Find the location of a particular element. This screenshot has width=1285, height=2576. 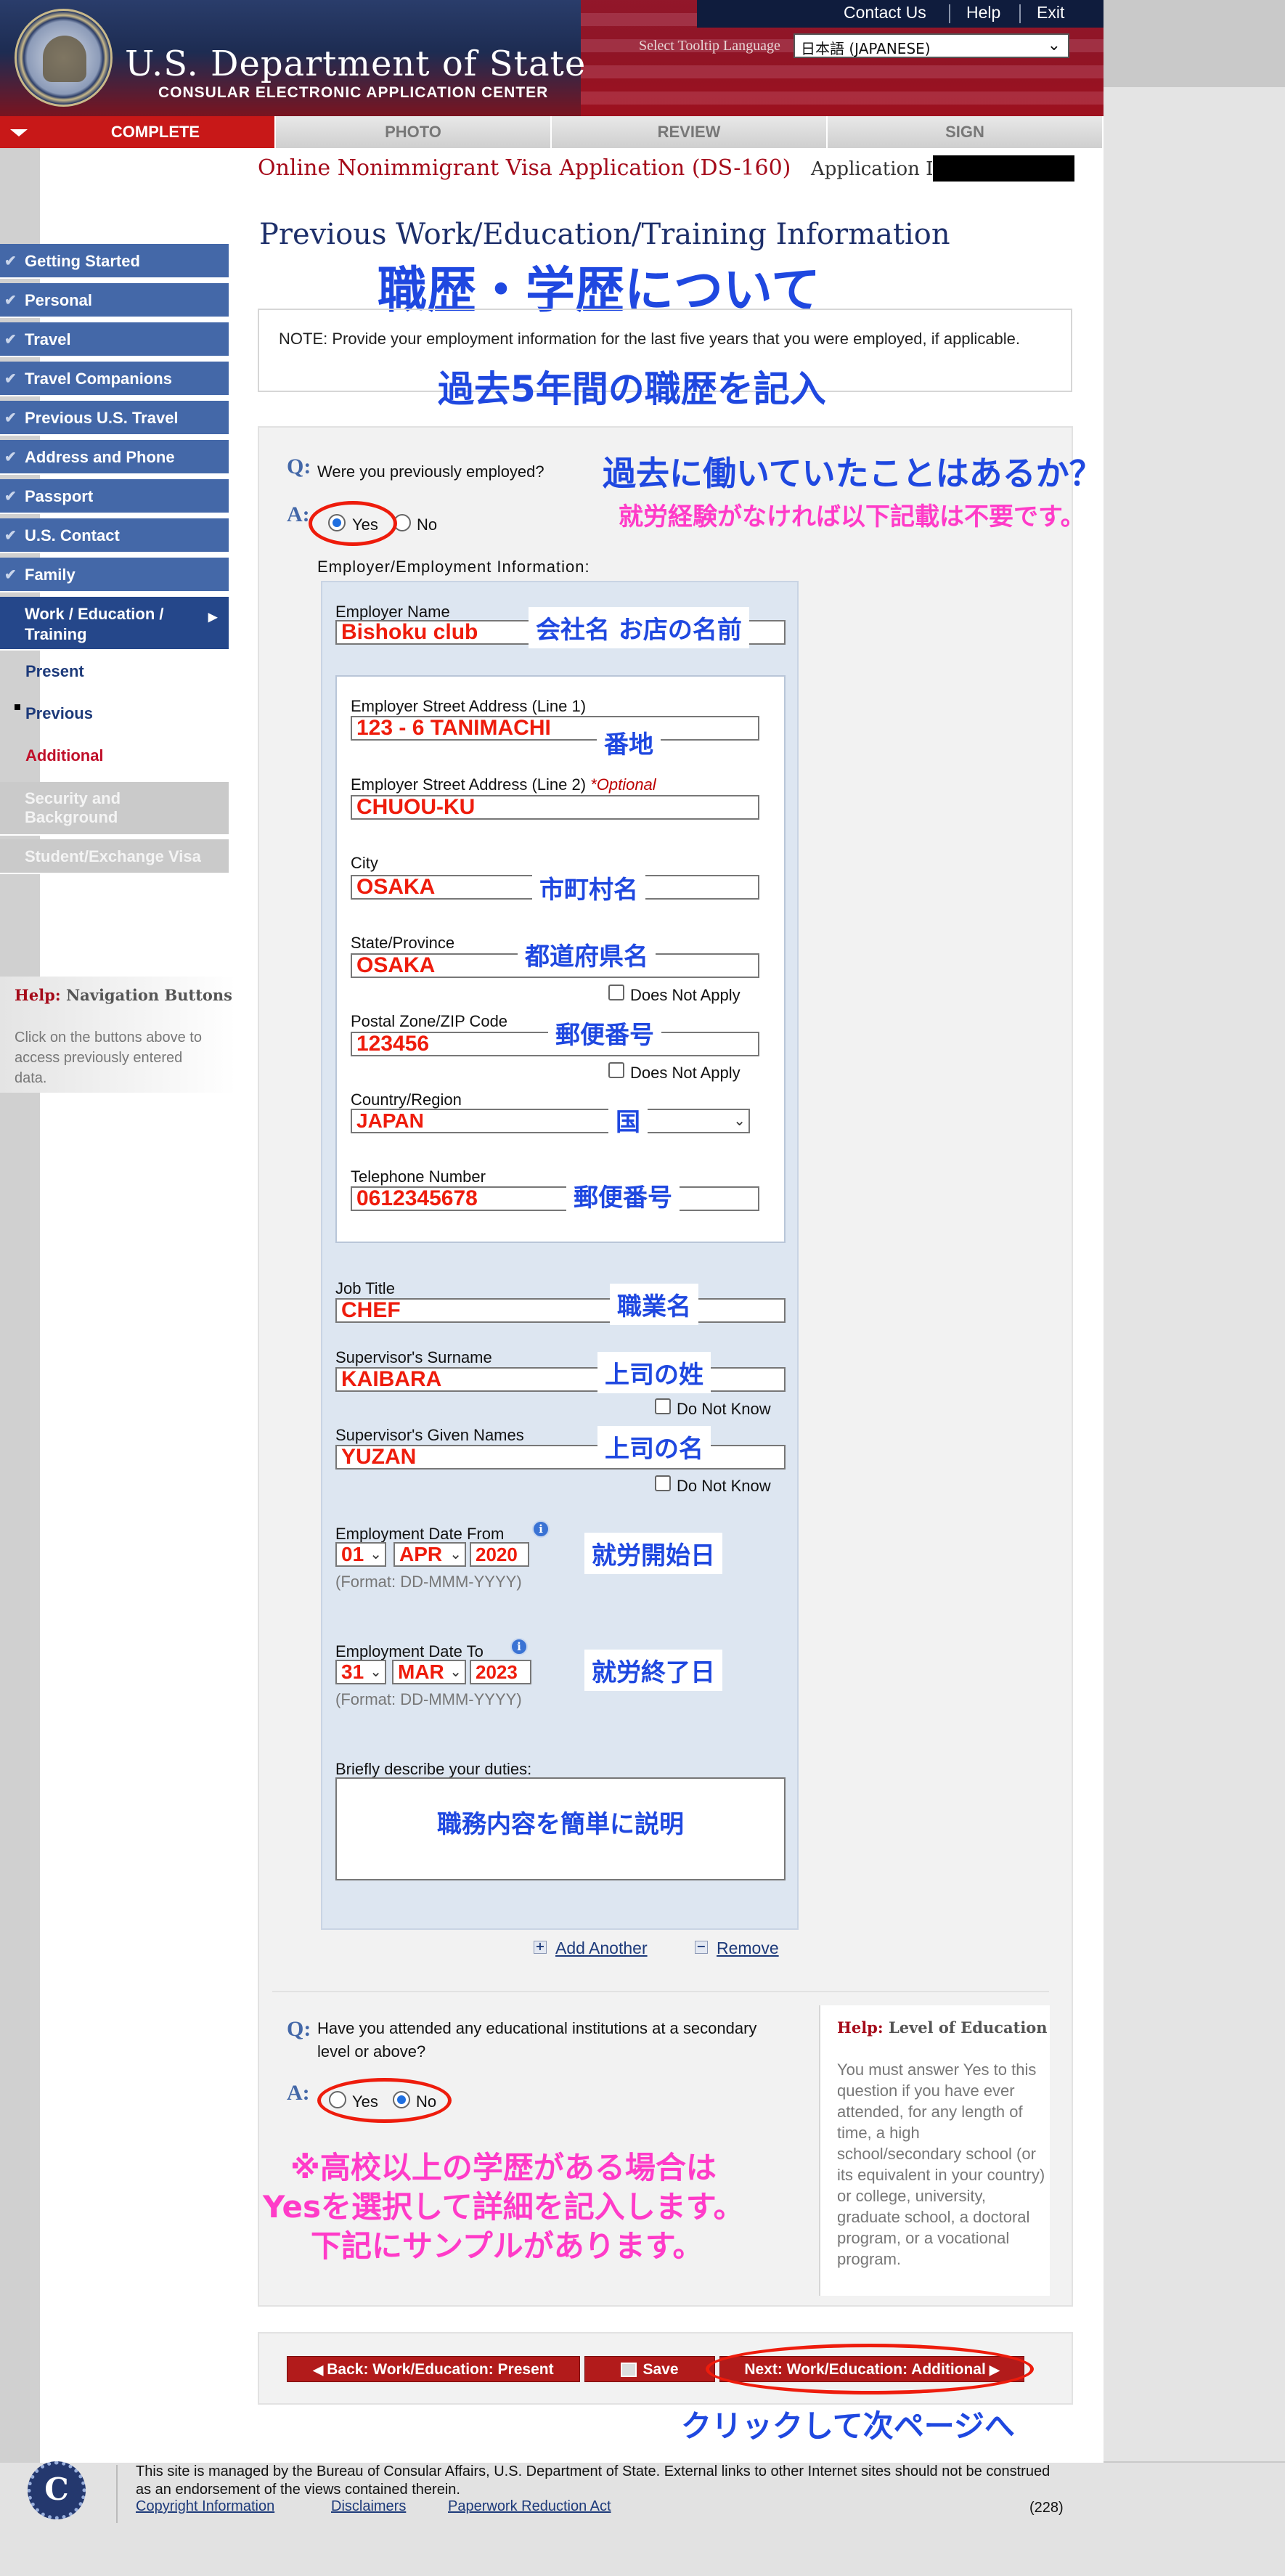

copyright-link: Copyright Information is located at coordinates (205, 2506).